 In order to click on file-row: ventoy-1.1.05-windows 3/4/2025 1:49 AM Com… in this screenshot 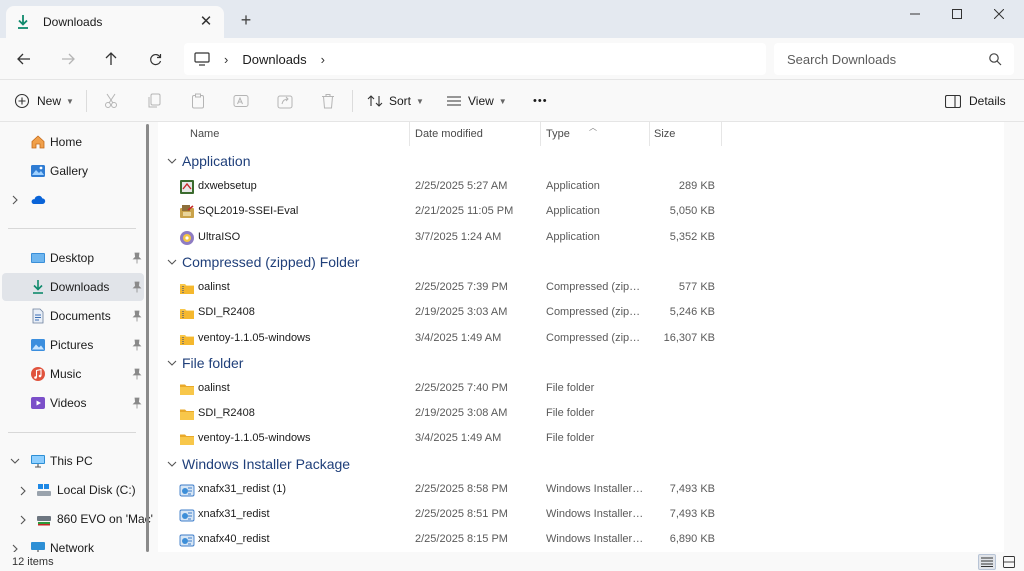, I will do `click(518, 338)`.